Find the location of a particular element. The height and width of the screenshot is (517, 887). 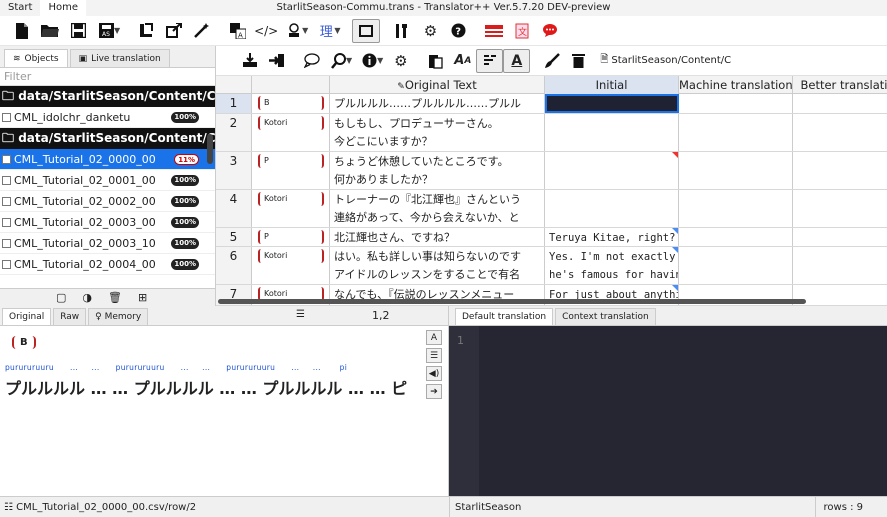

original-cell: はい。私も詳しい事は知らないのです アイドルのレッスンをすることで有名 is located at coordinates (437, 265).